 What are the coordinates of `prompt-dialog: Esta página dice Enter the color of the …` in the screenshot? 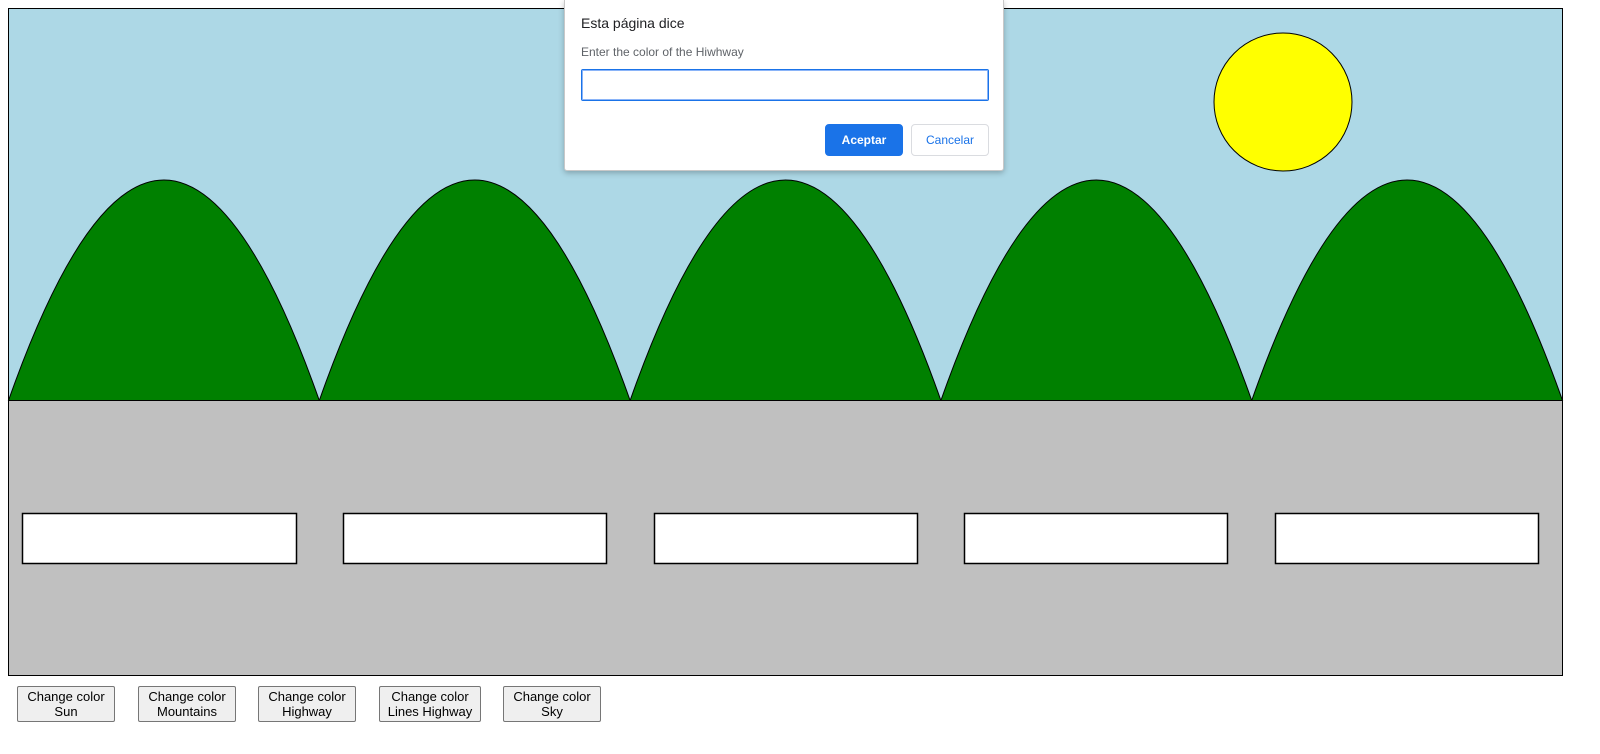 It's located at (784, 85).